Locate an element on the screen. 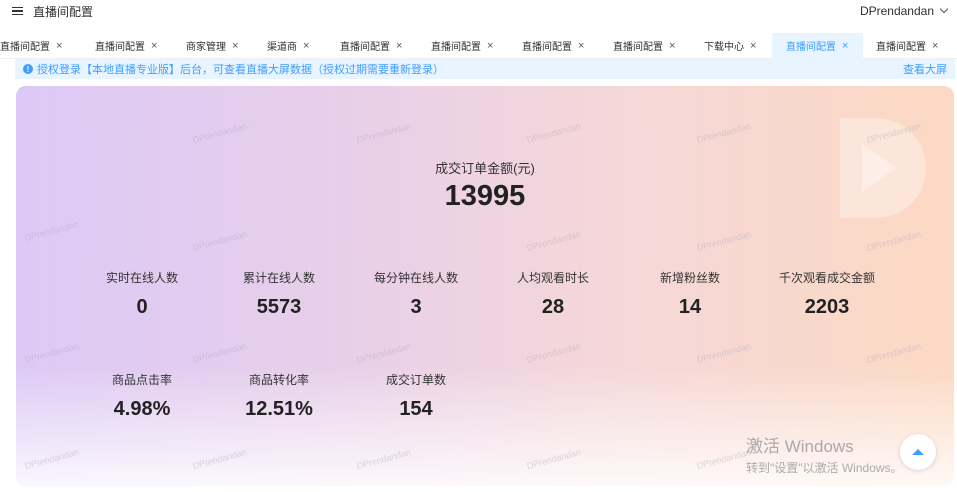 The width and height of the screenshot is (957, 492). stat-item: 商品点击率 4.98% is located at coordinates (142, 396).